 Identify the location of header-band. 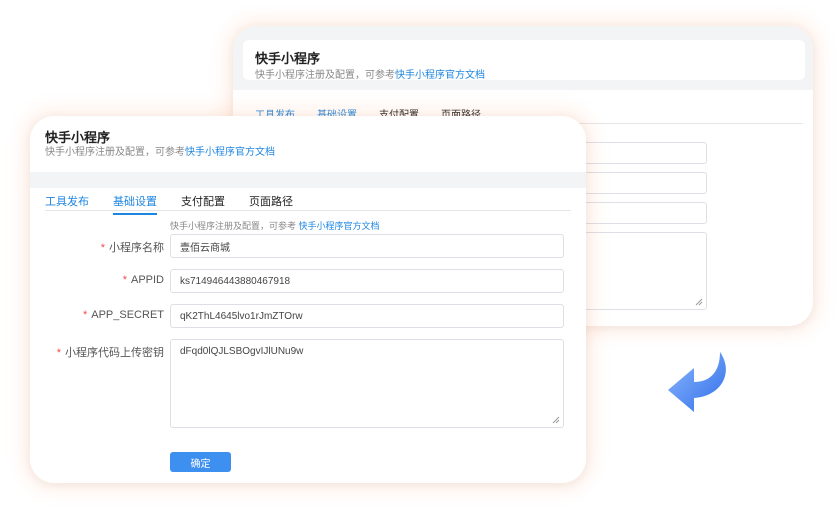
(308, 180).